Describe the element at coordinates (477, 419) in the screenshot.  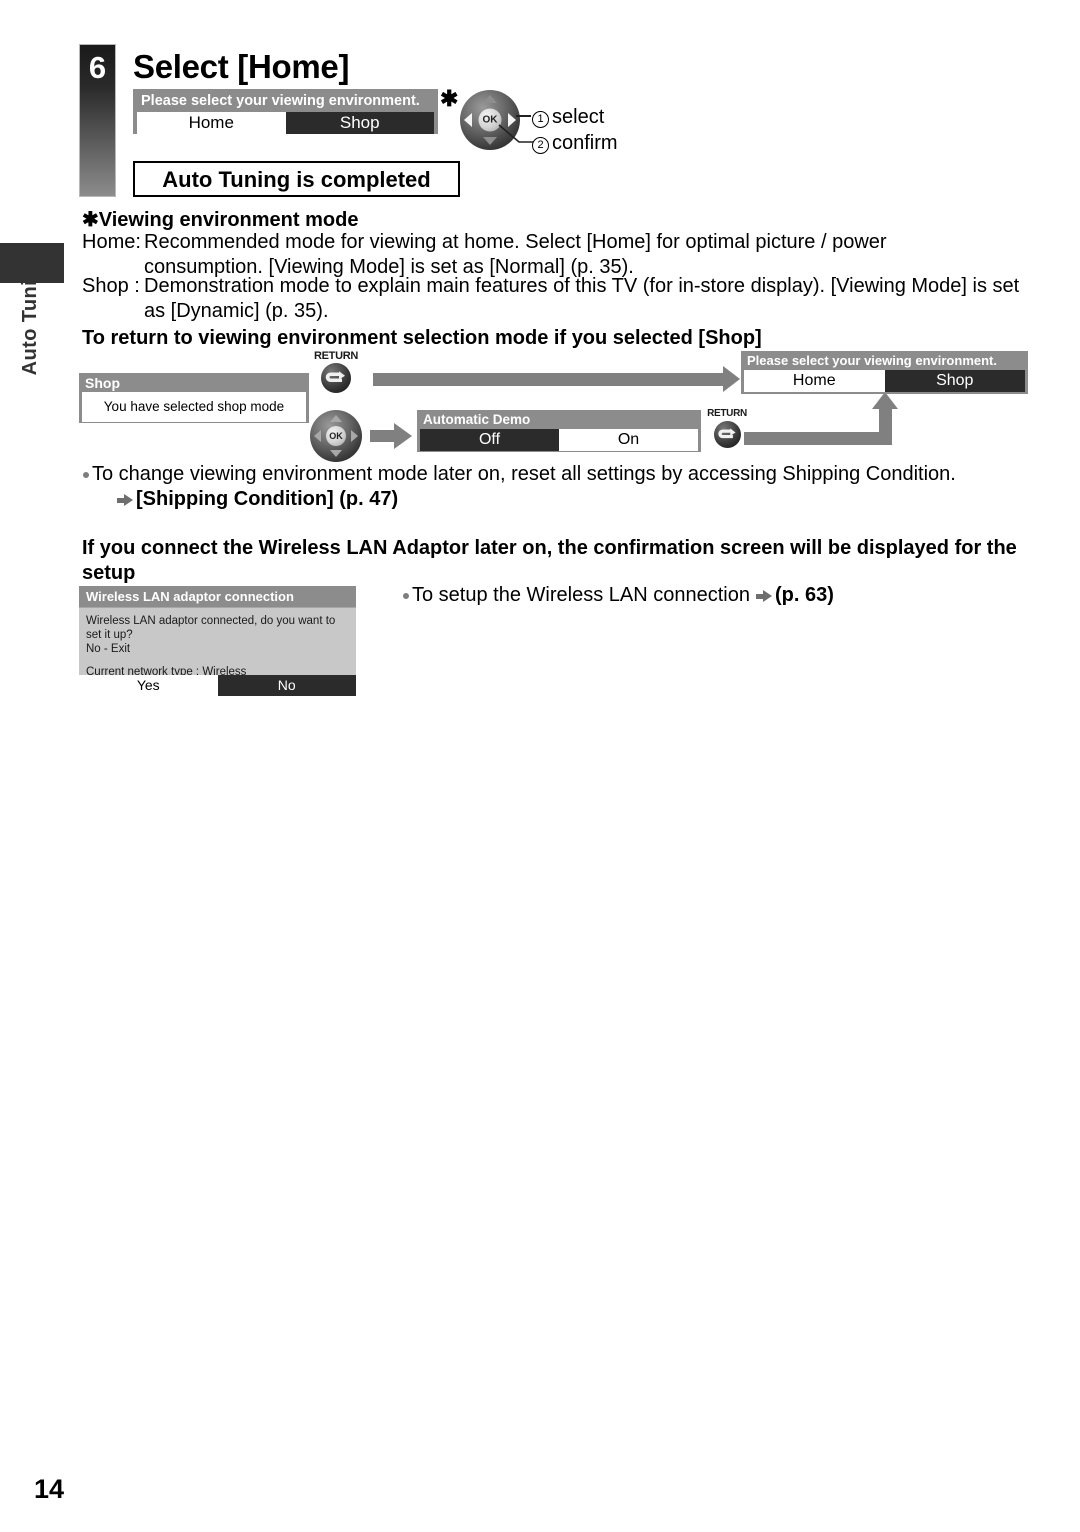
I see `automatic-demo-title: Automatic Demo` at that location.